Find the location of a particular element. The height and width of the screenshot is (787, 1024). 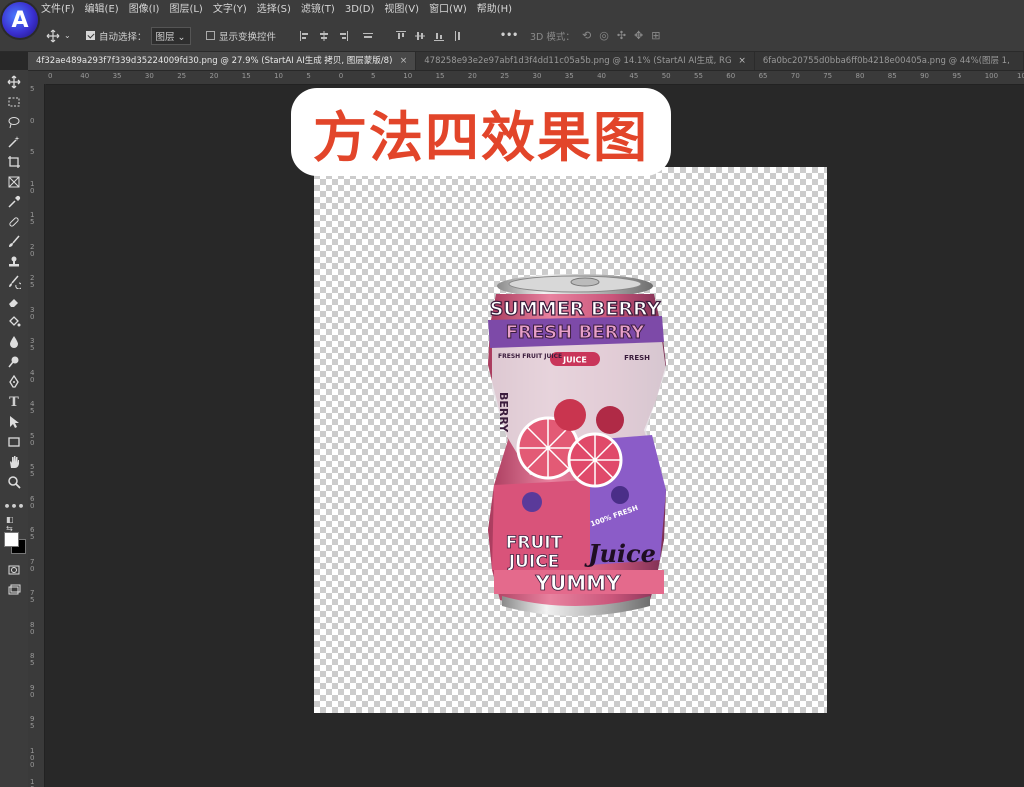

3d-rotate-icon: ⟲ is located at coordinates (586, 35).